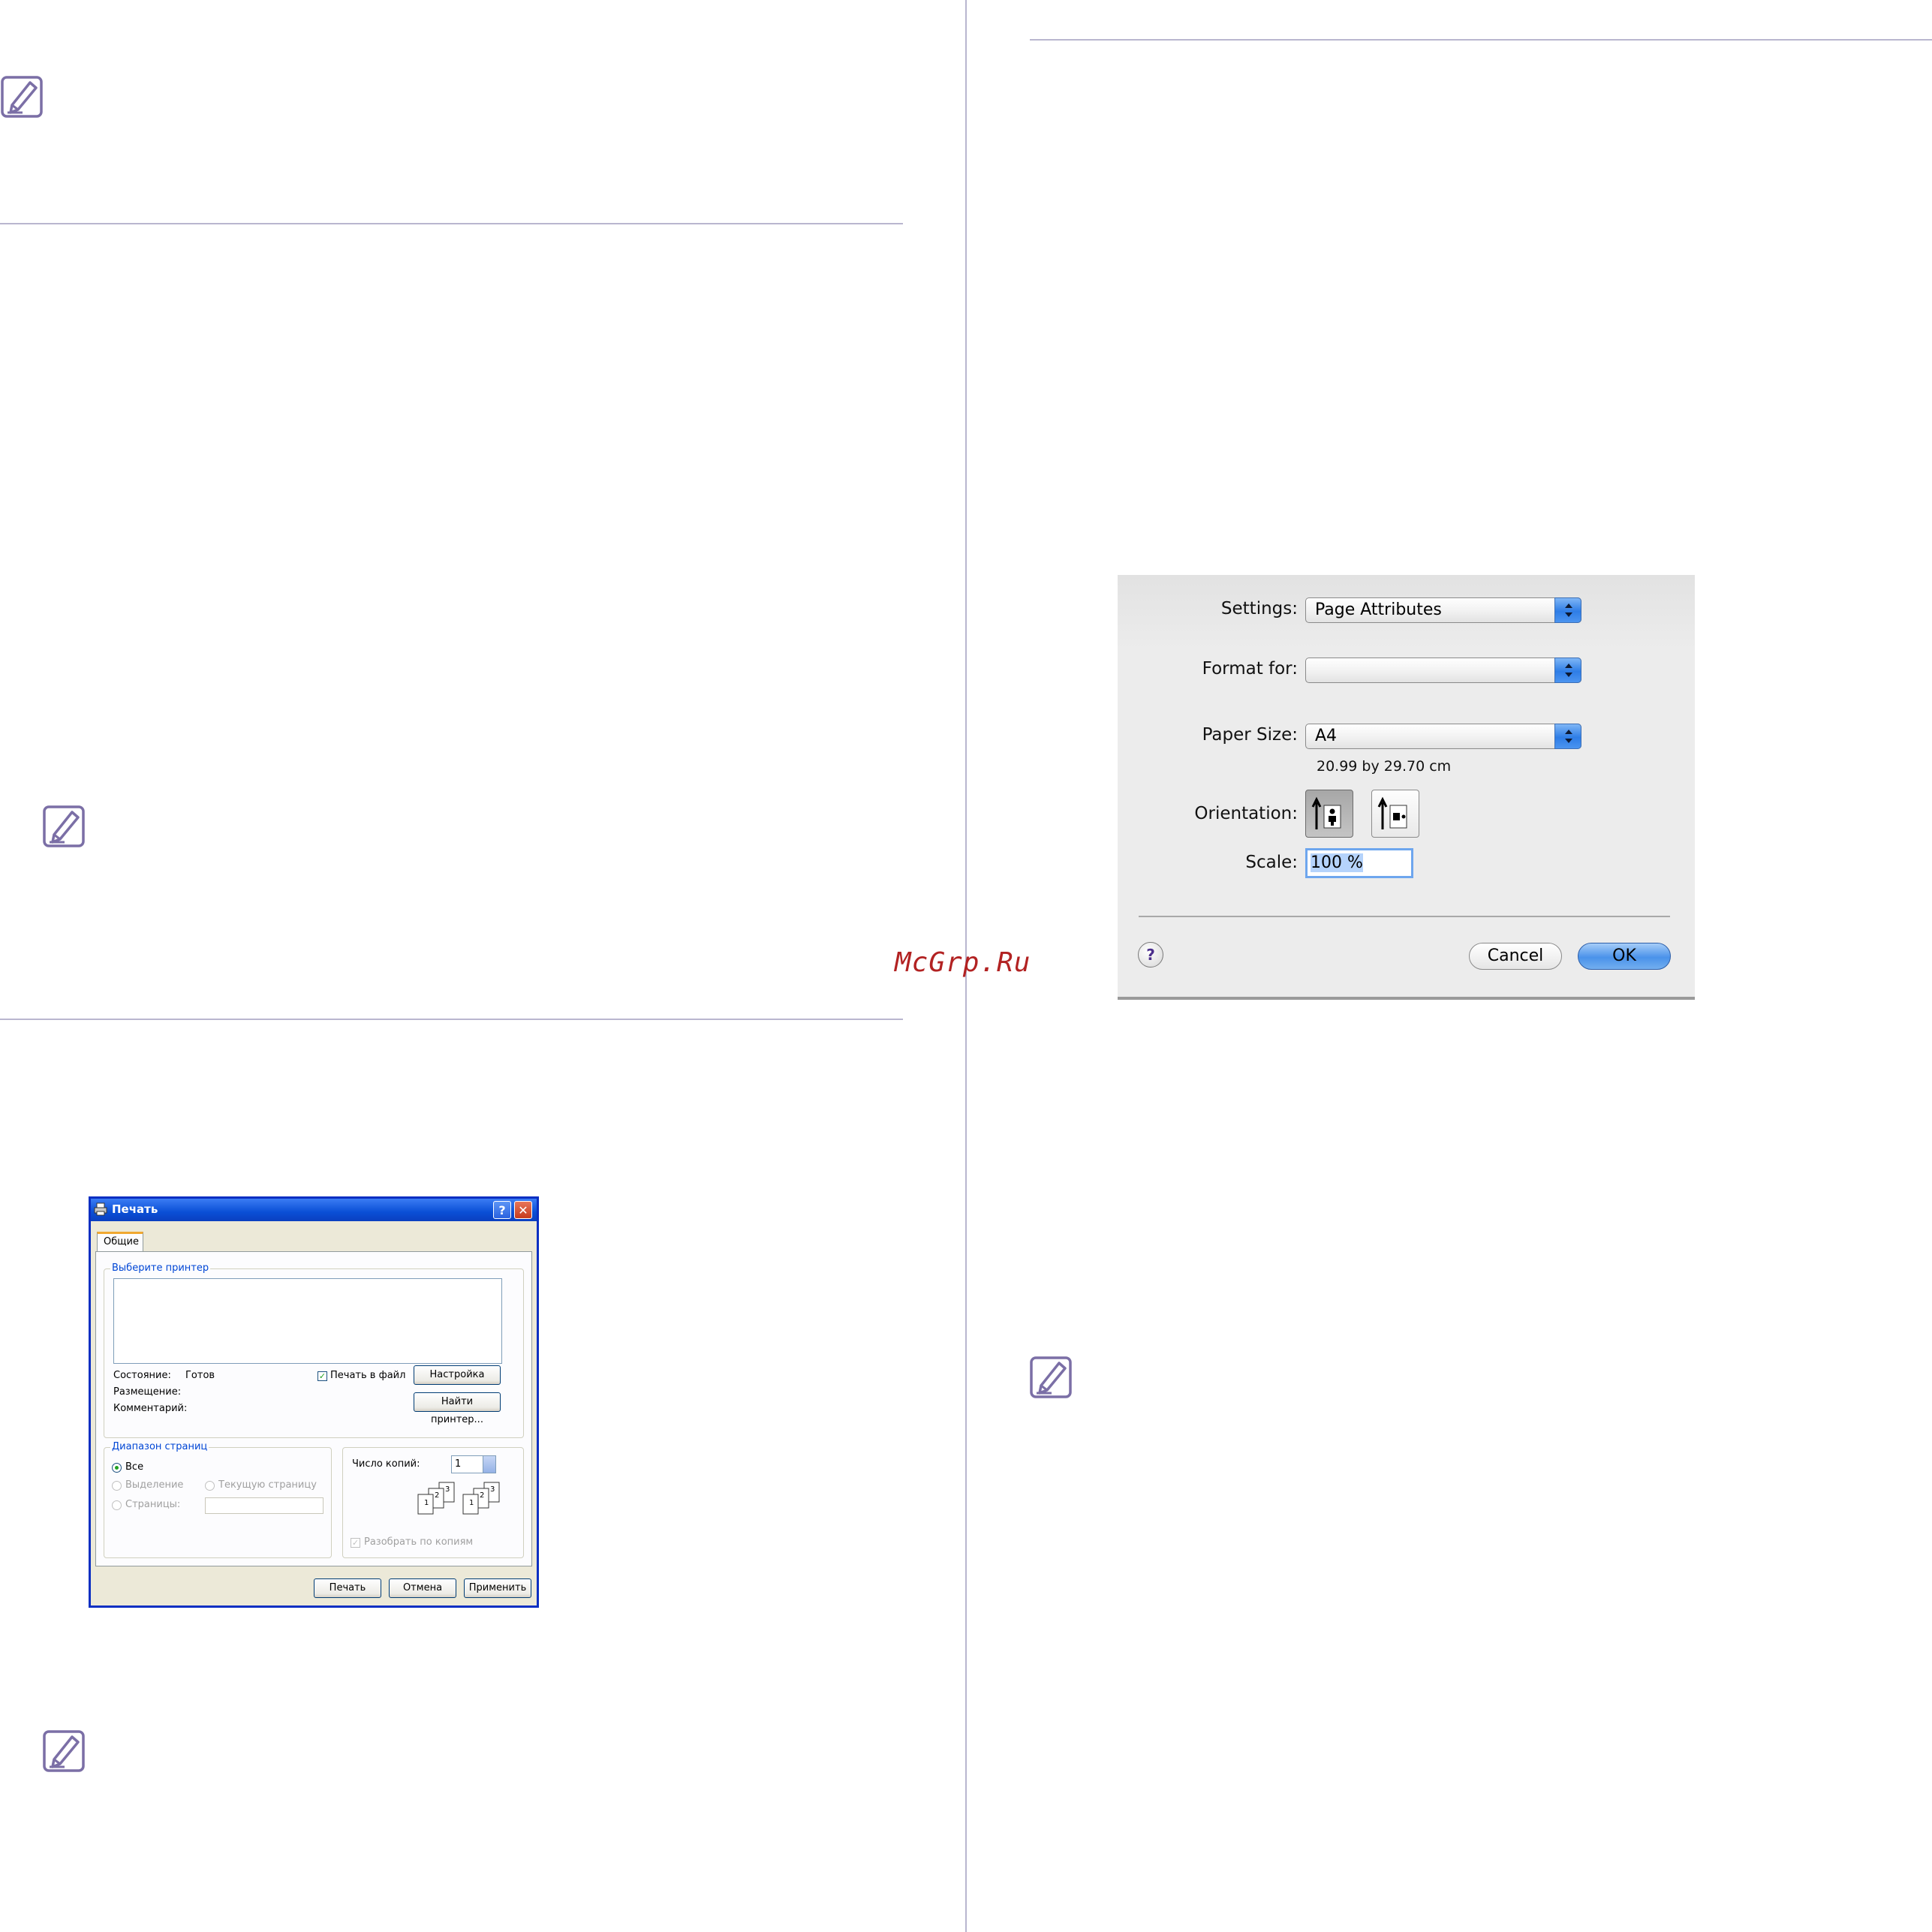 This screenshot has height=1932, width=1932. Describe the element at coordinates (267, 1485) in the screenshot. I see `range-current-label: Текущую страницу` at that location.